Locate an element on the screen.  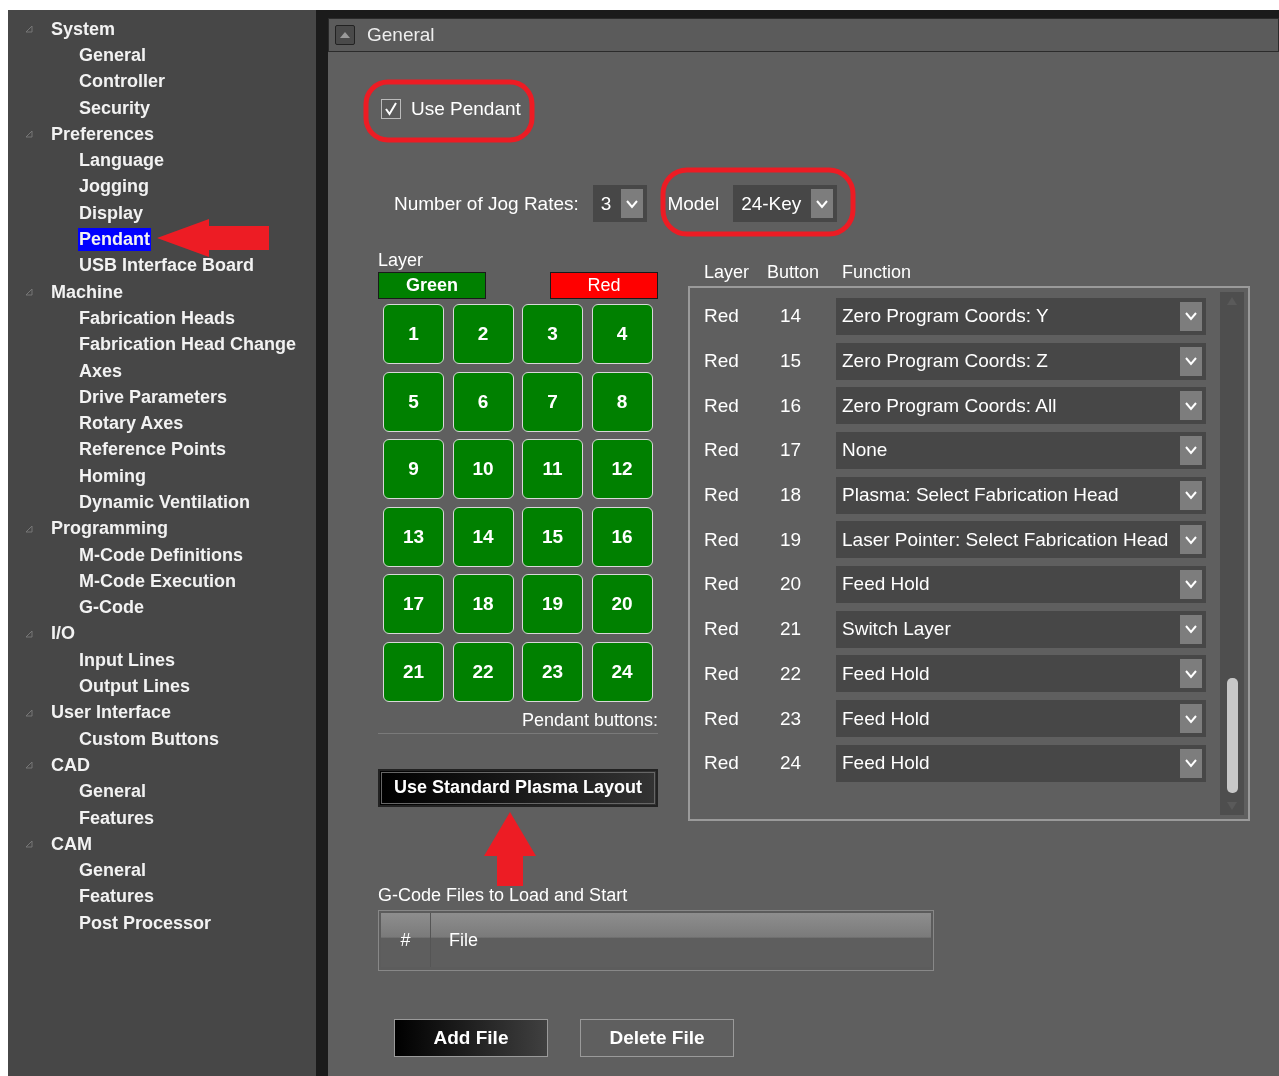
tree-item: CAD is located at coordinates (70, 765).